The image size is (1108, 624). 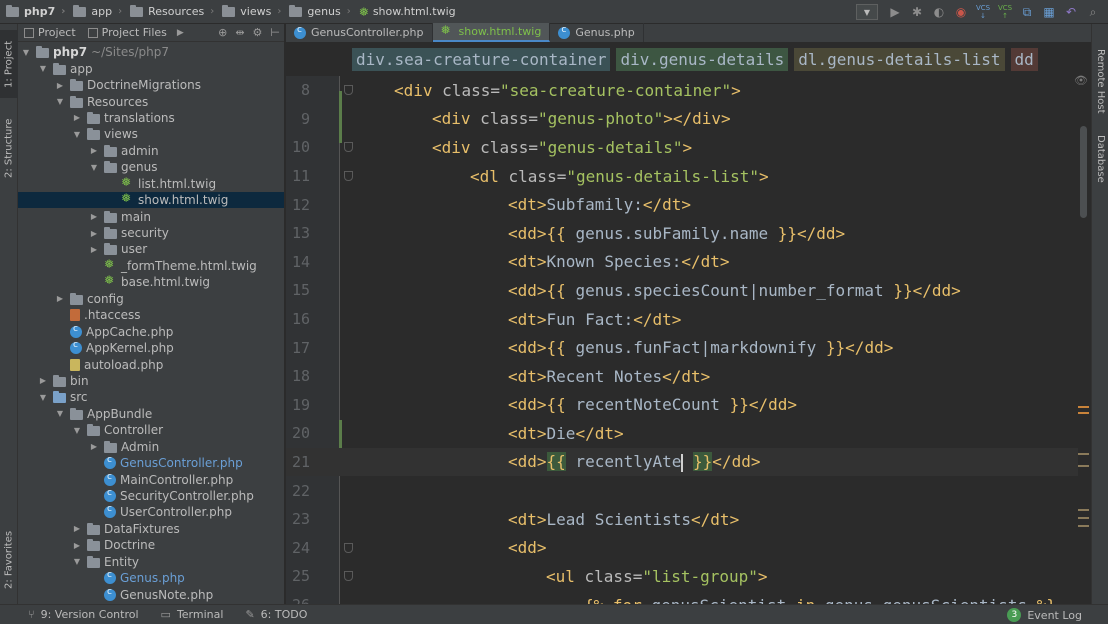 I want to click on code-line: 18 <dt>Recent Notes</dt>, so click(x=682, y=376).